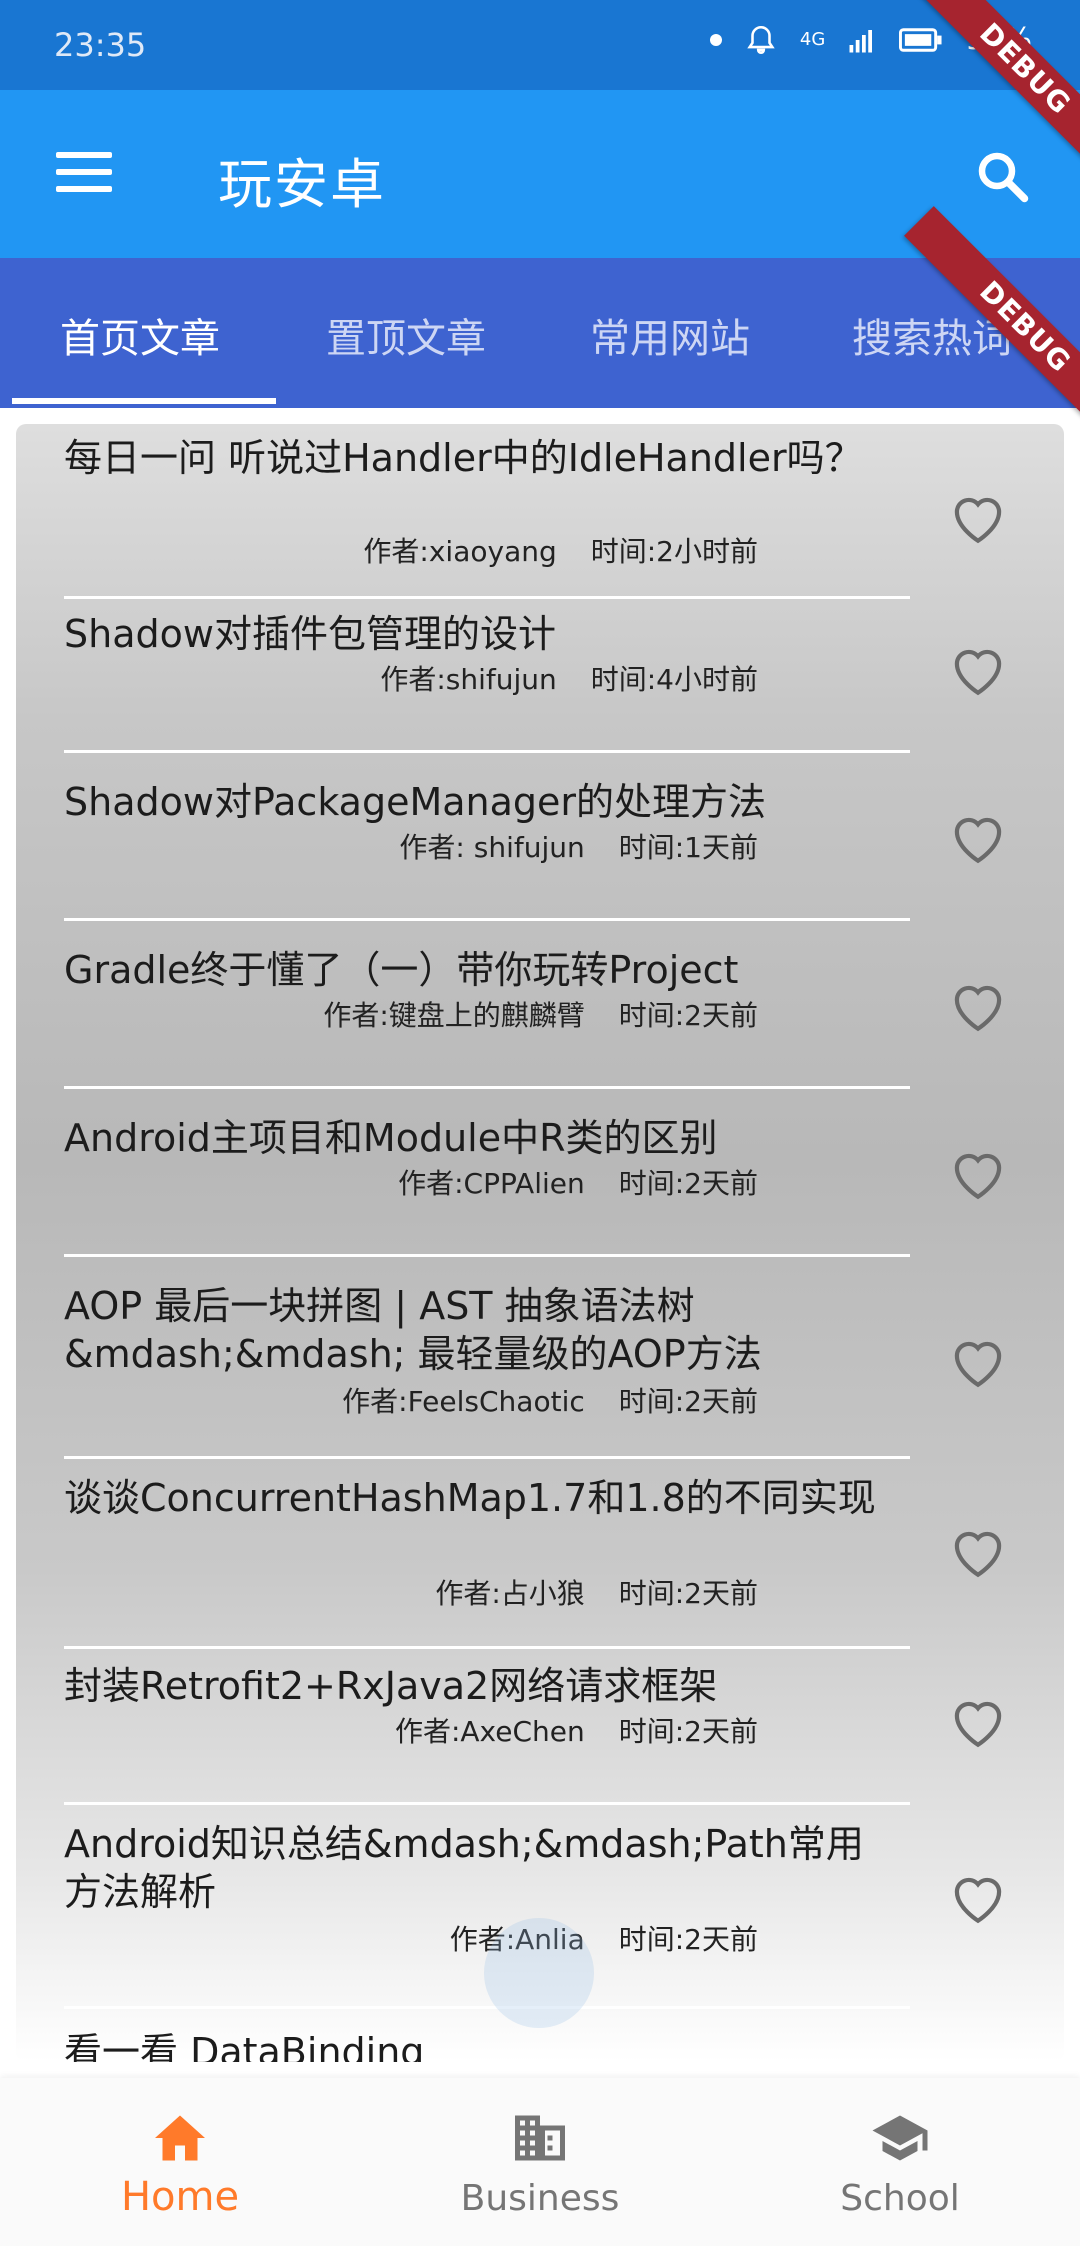 The image size is (1080, 2246). I want to click on article-meta: 作者:shifujun 时间:4小时前, so click(569, 678).